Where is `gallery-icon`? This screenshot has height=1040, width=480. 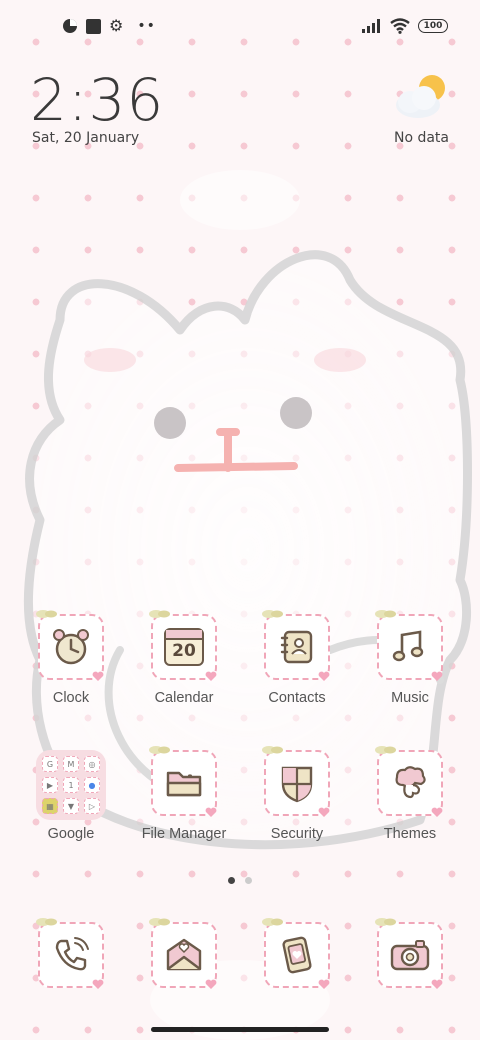
gallery-icon is located at coordinates (297, 955).